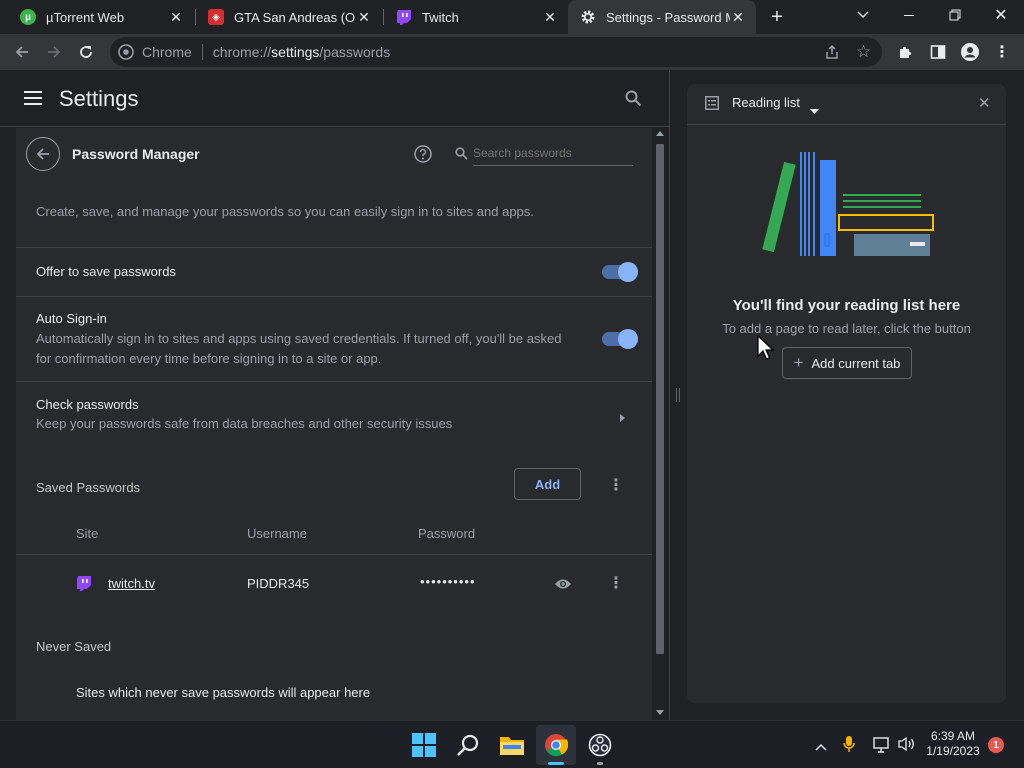 This screenshot has height=768, width=1024. What do you see at coordinates (660, 712) in the screenshot?
I see `scroll-down-icon` at bounding box center [660, 712].